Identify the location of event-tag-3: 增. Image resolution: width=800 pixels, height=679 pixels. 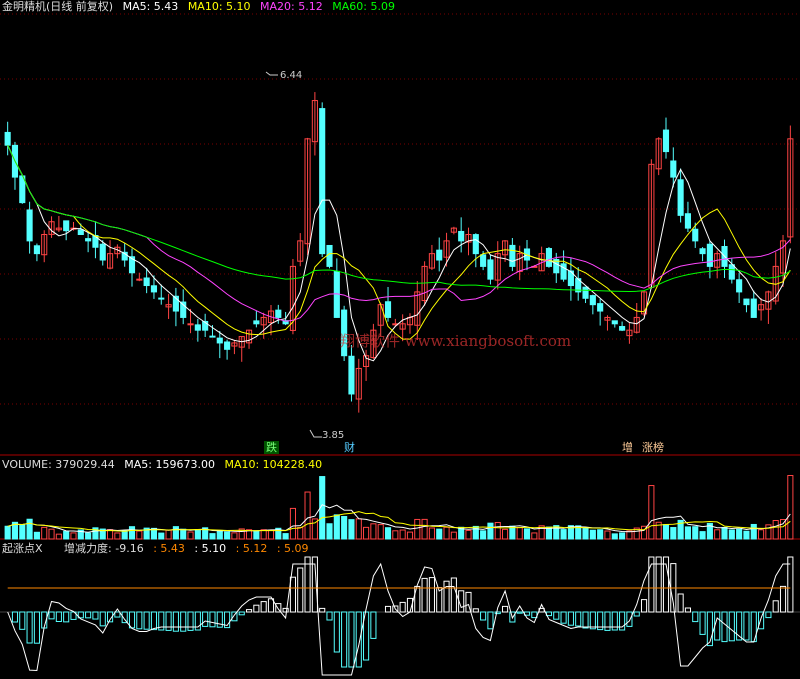
(627, 447).